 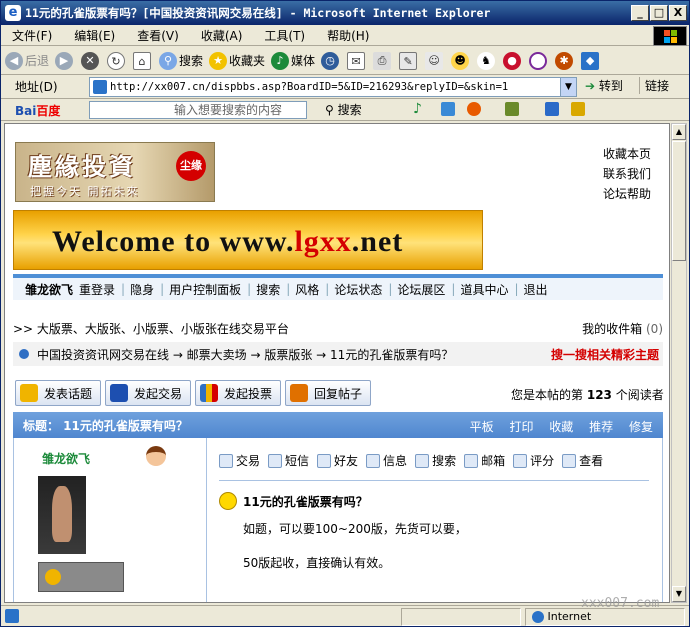 What do you see at coordinates (448, 109) in the screenshot?
I see `image-icon` at bounding box center [448, 109].